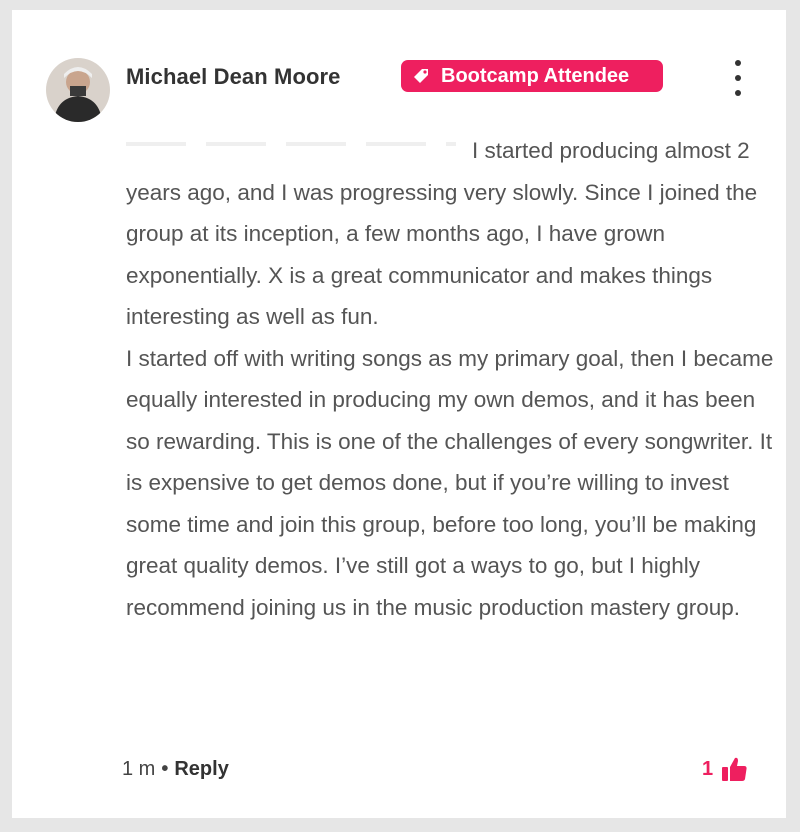 The width and height of the screenshot is (800, 832). I want to click on thumbs-up-icon, so click(734, 769).